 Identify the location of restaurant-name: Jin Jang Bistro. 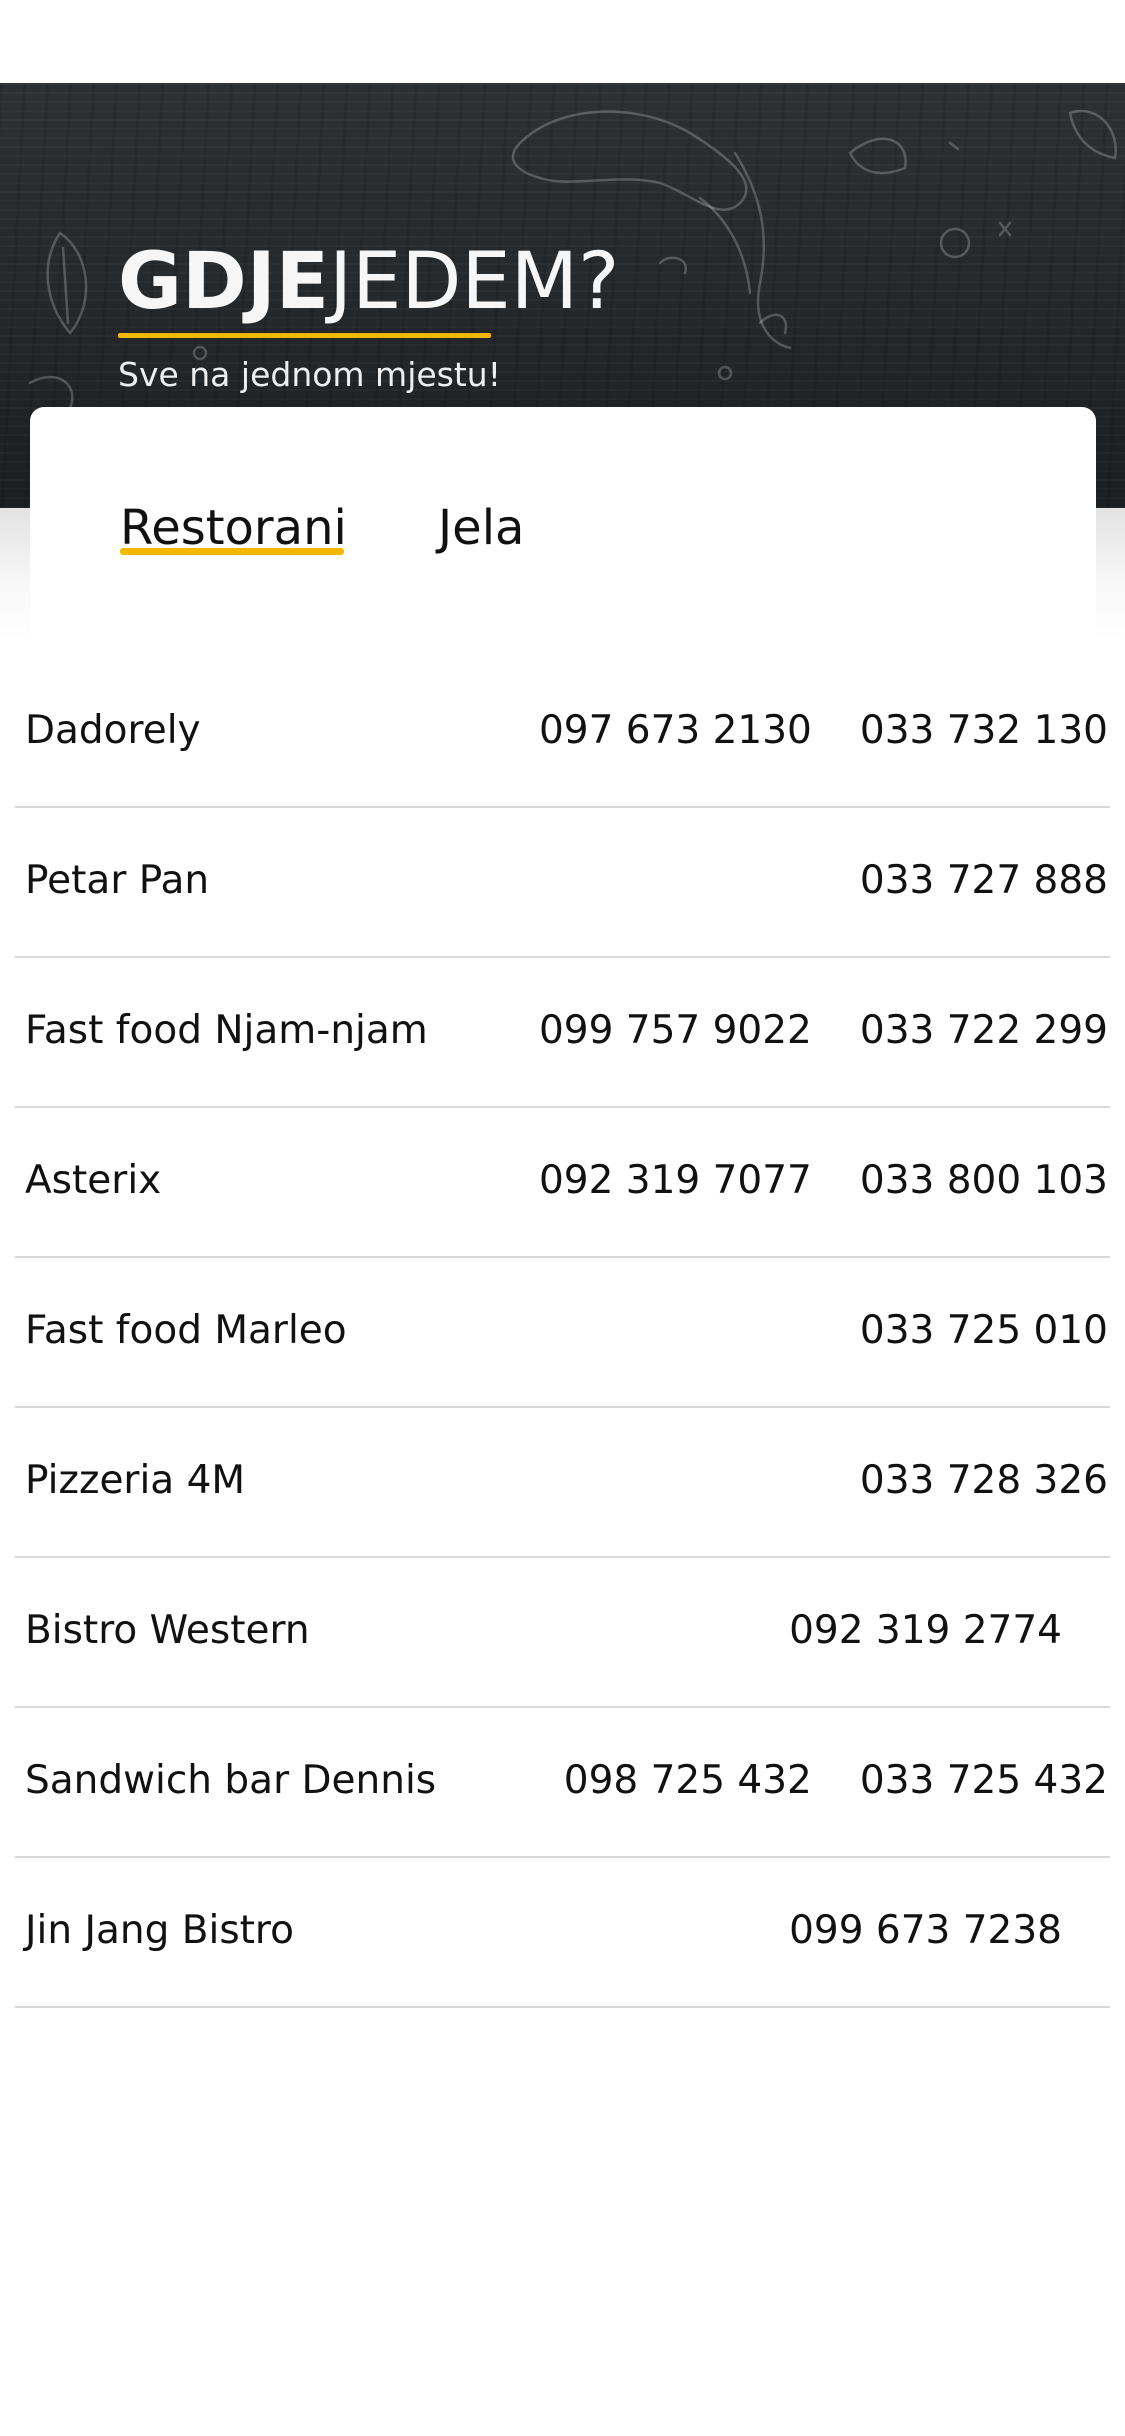
(159, 1930).